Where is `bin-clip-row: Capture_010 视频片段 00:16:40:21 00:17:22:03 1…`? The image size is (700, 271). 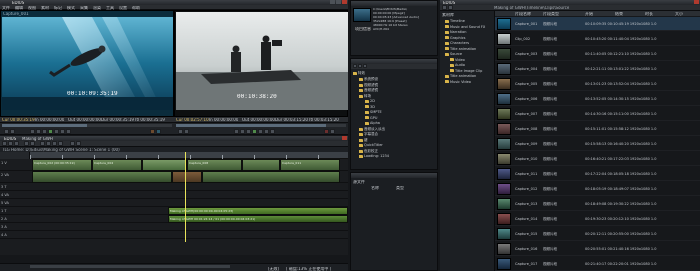 bin-clip-row: Capture_010 视频片段 00:16:40:21 00:17:22:03 1… is located at coordinates (597, 159).